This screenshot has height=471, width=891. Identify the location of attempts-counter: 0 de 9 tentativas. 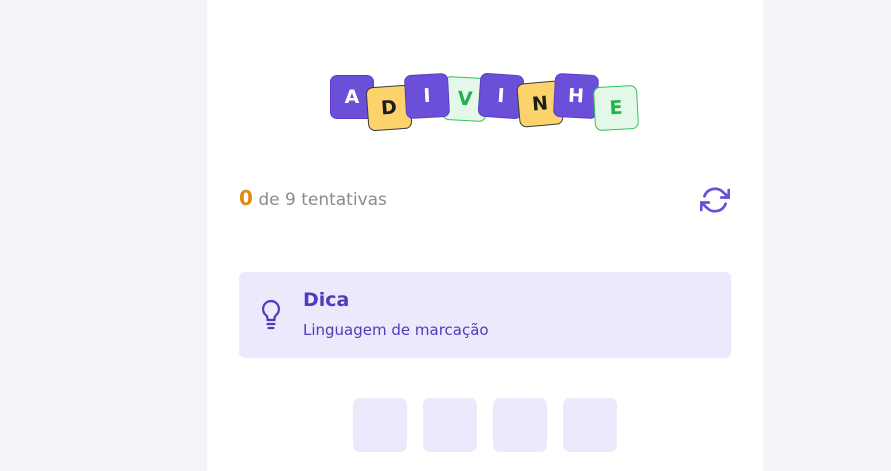
(313, 198).